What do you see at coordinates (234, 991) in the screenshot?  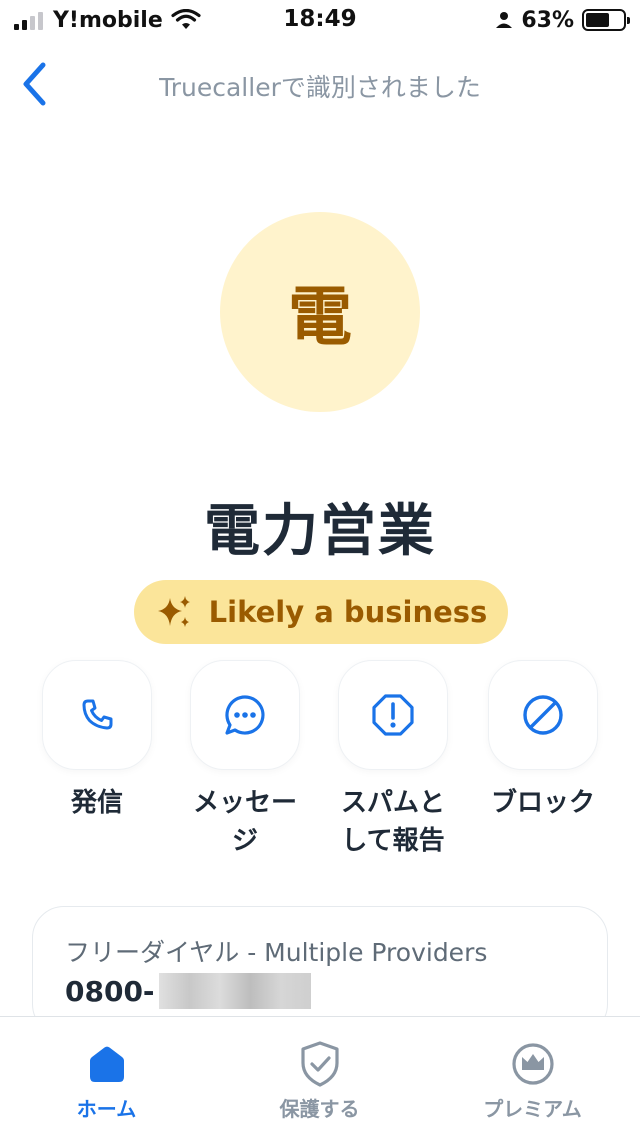 I see `redacted-number` at bounding box center [234, 991].